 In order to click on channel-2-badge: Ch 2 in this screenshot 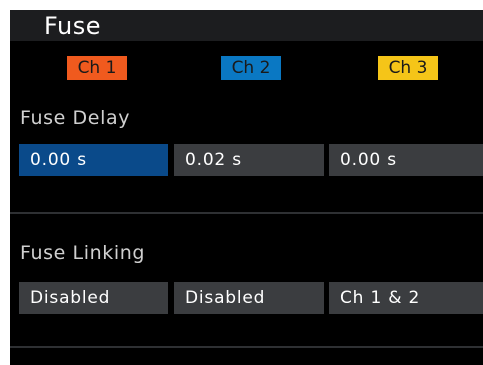, I will do `click(251, 68)`.